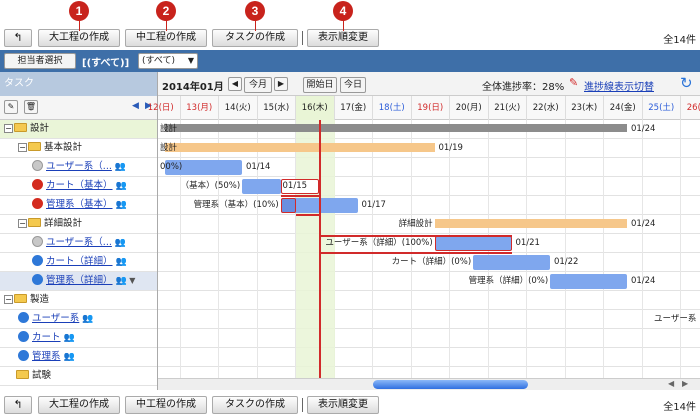  Describe the element at coordinates (585, 108) in the screenshot. I see `day-header-cell: 23(木)` at that location.